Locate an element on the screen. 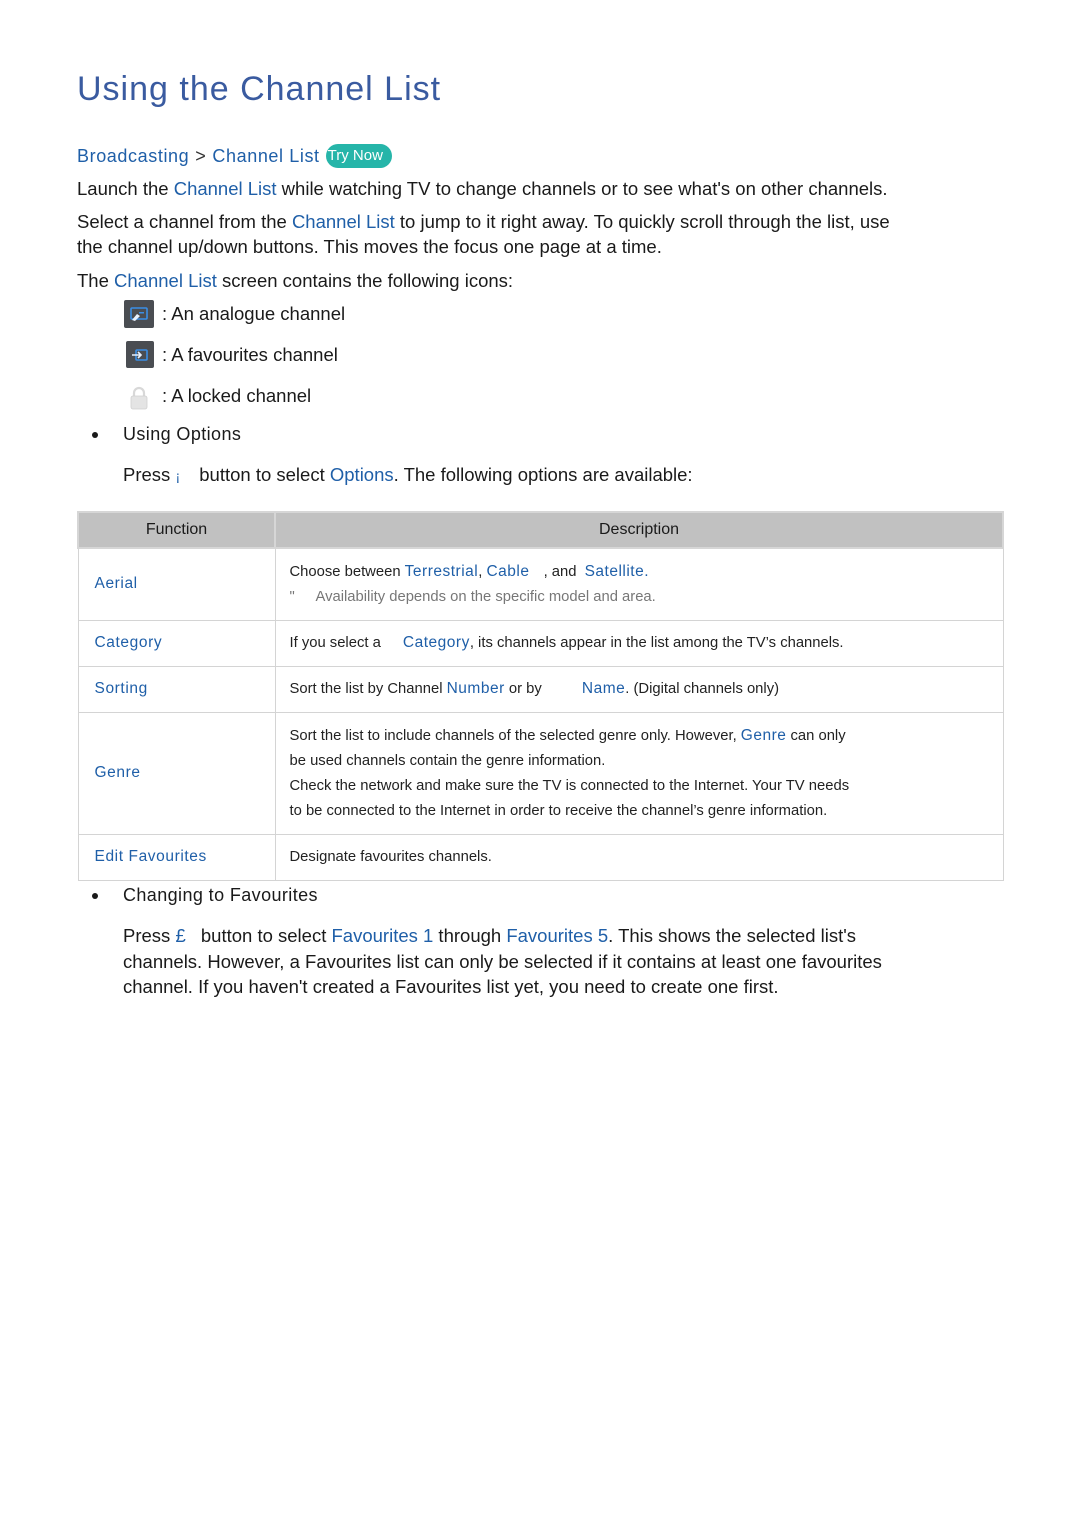 Image resolution: width=1080 pixels, height=1527 pixels. using-options-heading: Using Options is located at coordinates (166, 434).